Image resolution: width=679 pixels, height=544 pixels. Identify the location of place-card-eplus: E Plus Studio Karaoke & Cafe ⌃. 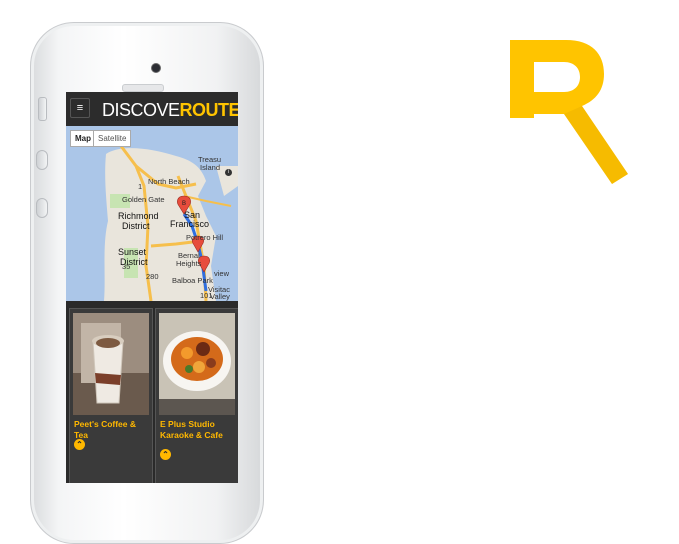
(196, 395).